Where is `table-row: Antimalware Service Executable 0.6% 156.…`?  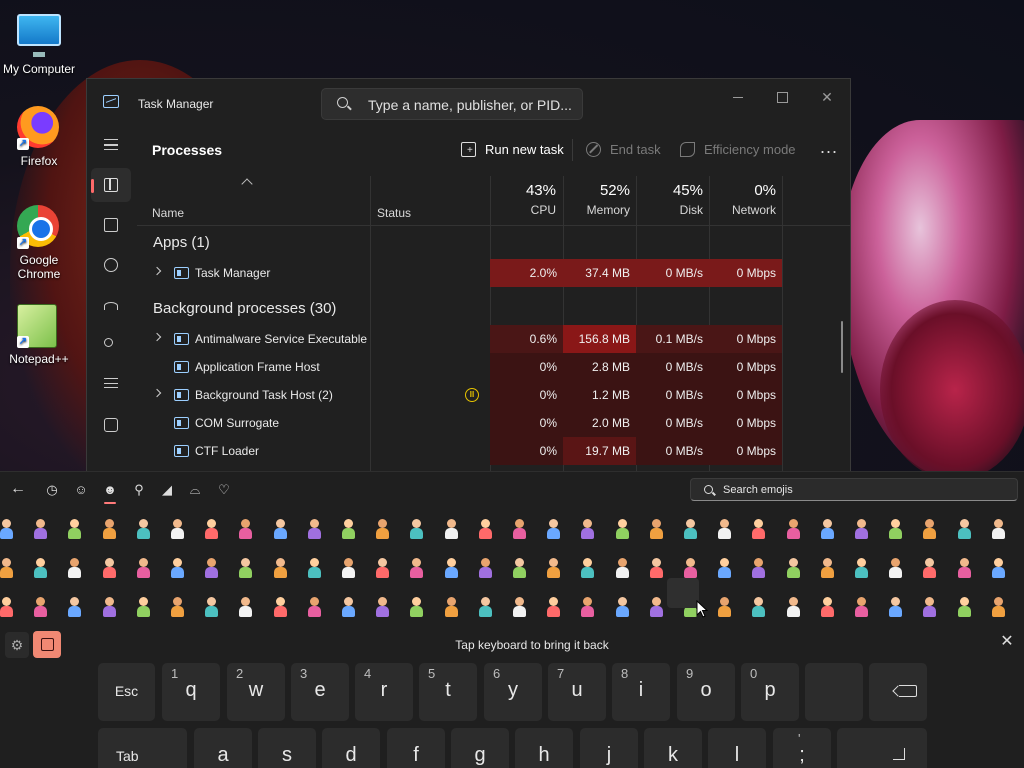
table-row: Antimalware Service Executable 0.6% 156.… is located at coordinates (493, 339).